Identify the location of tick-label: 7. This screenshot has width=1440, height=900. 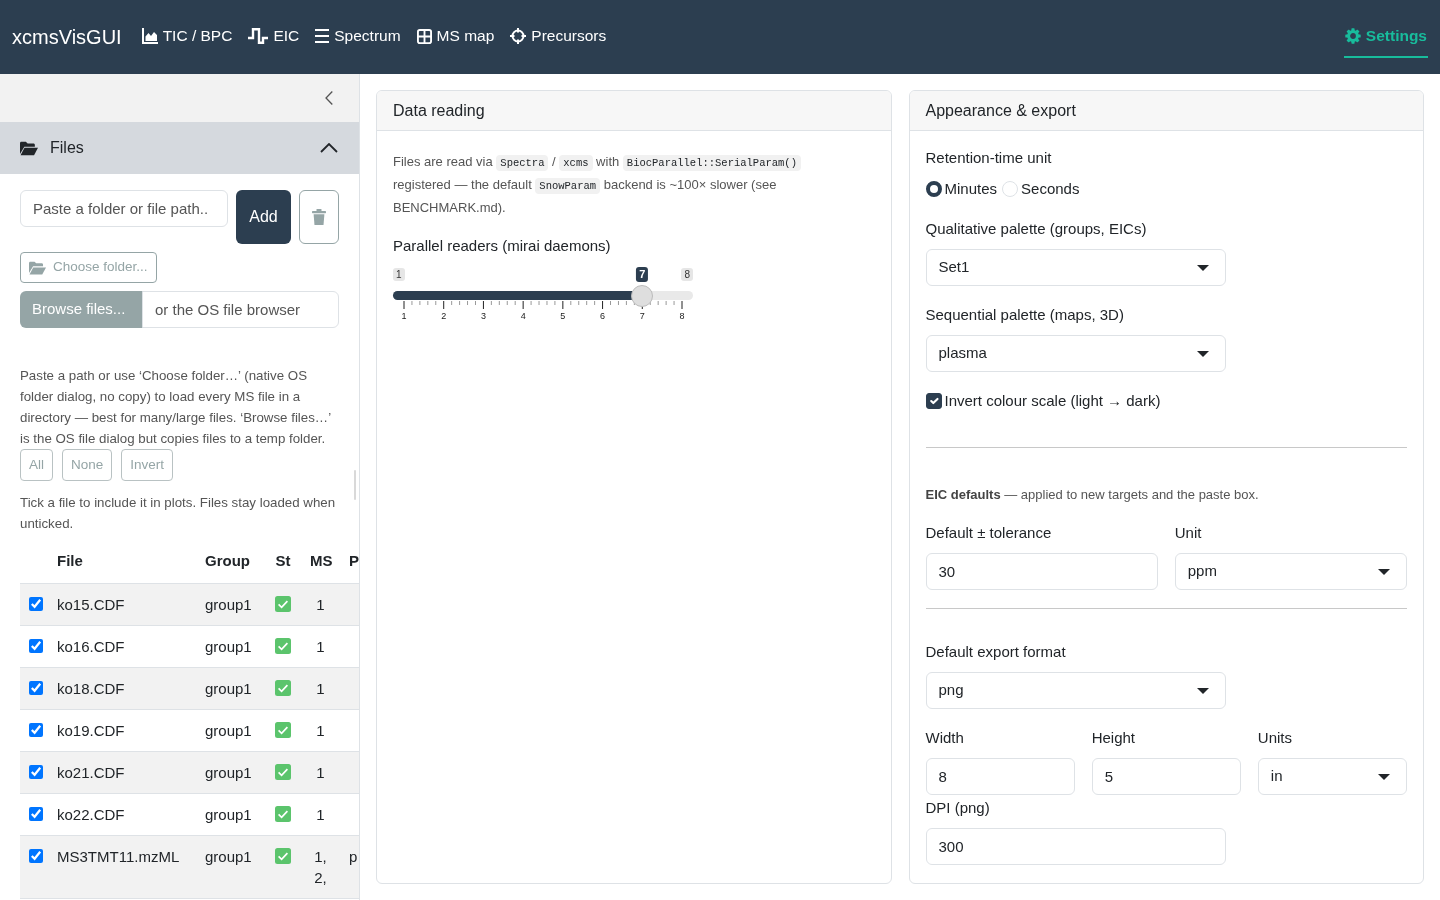
(642, 316).